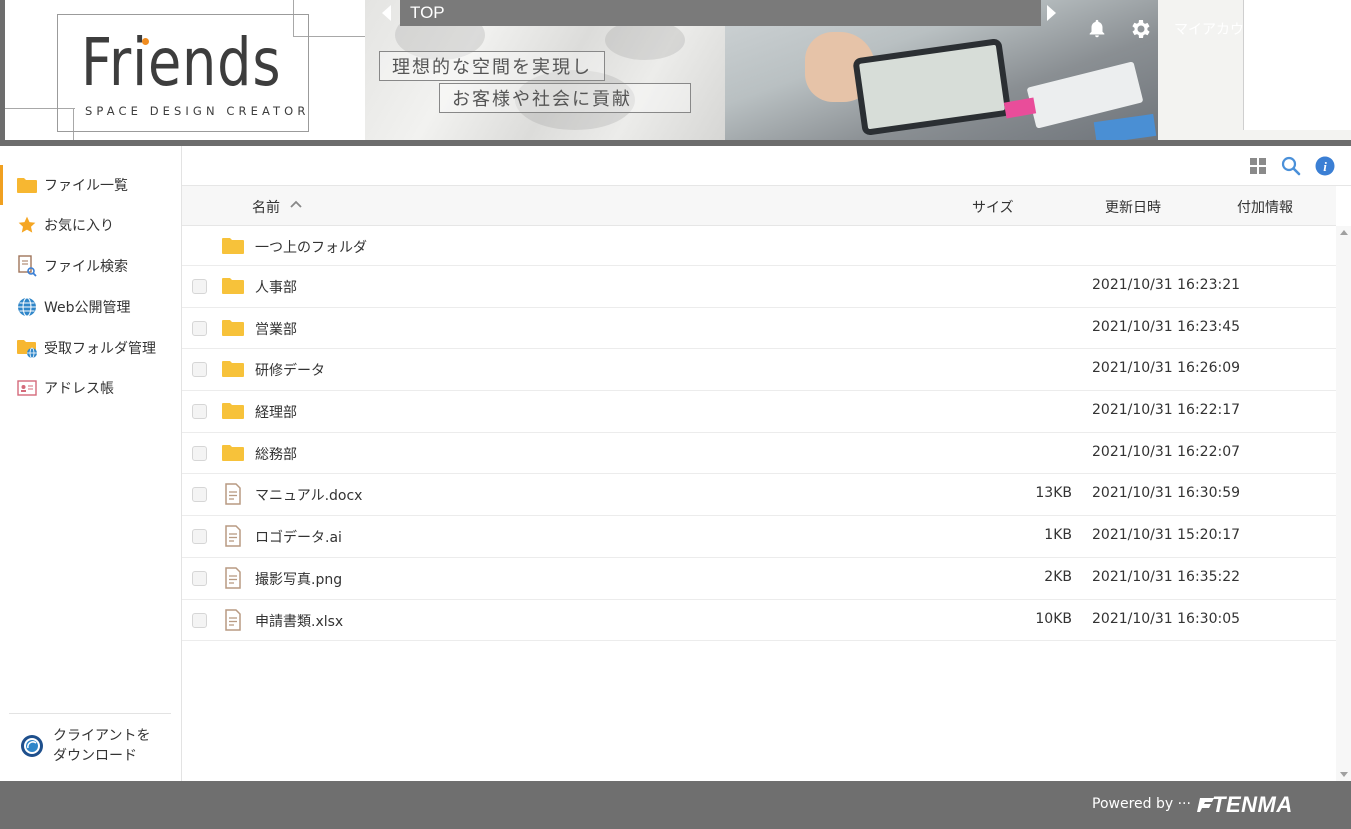  Describe the element at coordinates (759, 579) in the screenshot. I see `table-row: 撮影写真.png 2KB 2021/10/31 16:35:22` at that location.